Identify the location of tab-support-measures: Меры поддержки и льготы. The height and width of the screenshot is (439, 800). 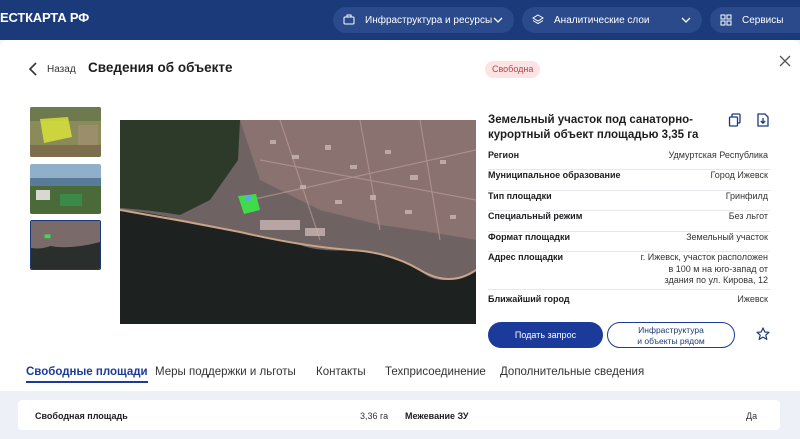
(225, 372).